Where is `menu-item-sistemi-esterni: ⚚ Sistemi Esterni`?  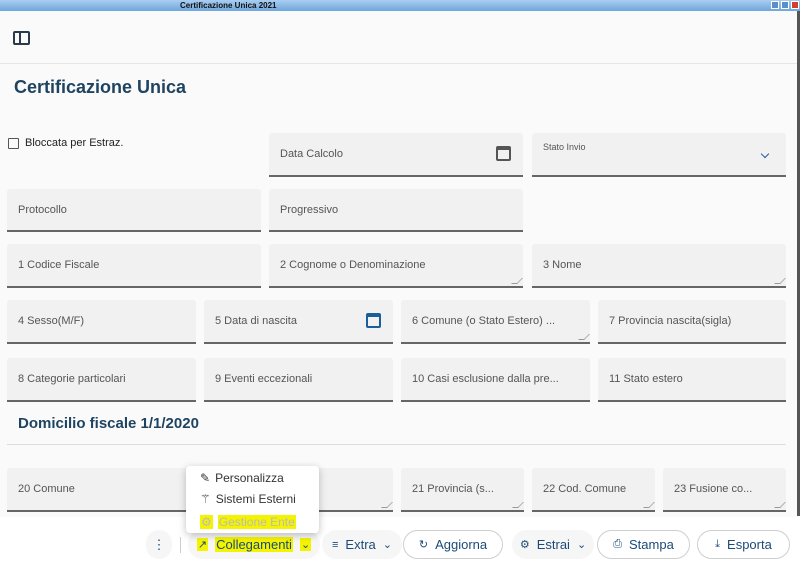 menu-item-sistemi-esterni: ⚚ Sistemi Esterni is located at coordinates (248, 499).